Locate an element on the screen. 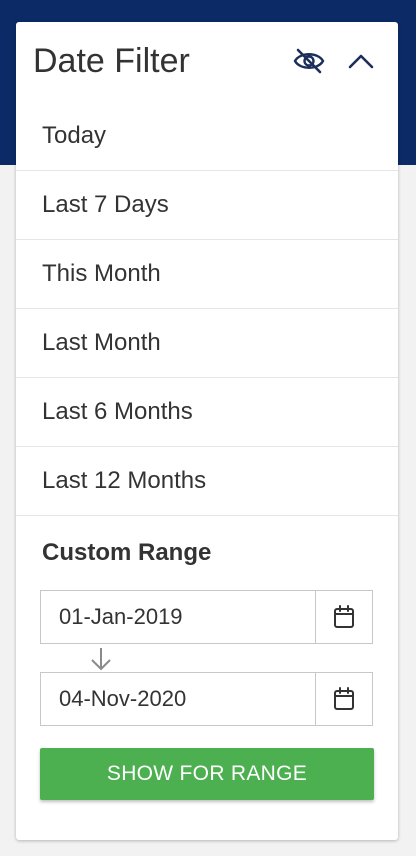 This screenshot has width=416, height=856. from-date-calendar-button is located at coordinates (343, 617).